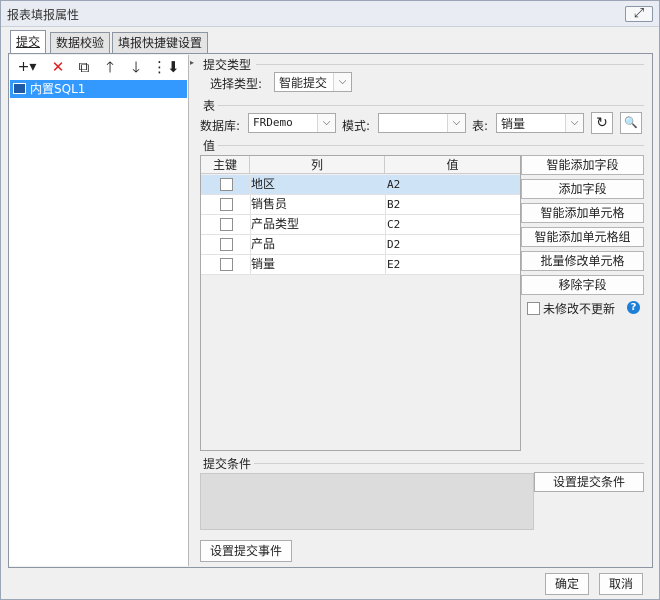 This screenshot has height=600, width=660. I want to click on mode-label: 模式:, so click(356, 126).